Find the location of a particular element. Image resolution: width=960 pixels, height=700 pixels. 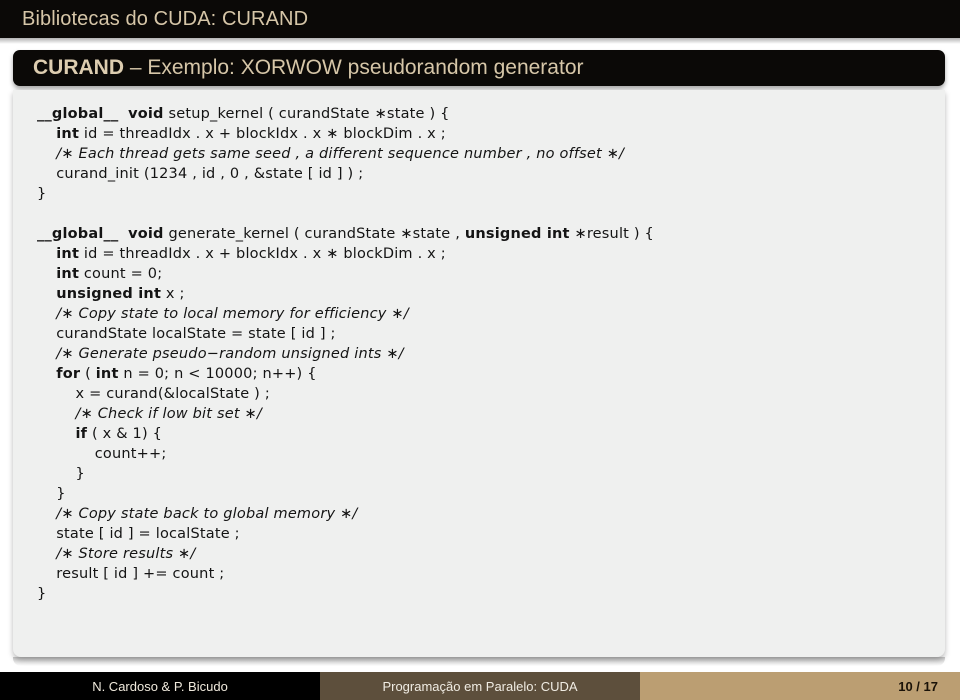

slide-header-bar: Bibliotecas do CUDA: CURAND is located at coordinates (480, 19).